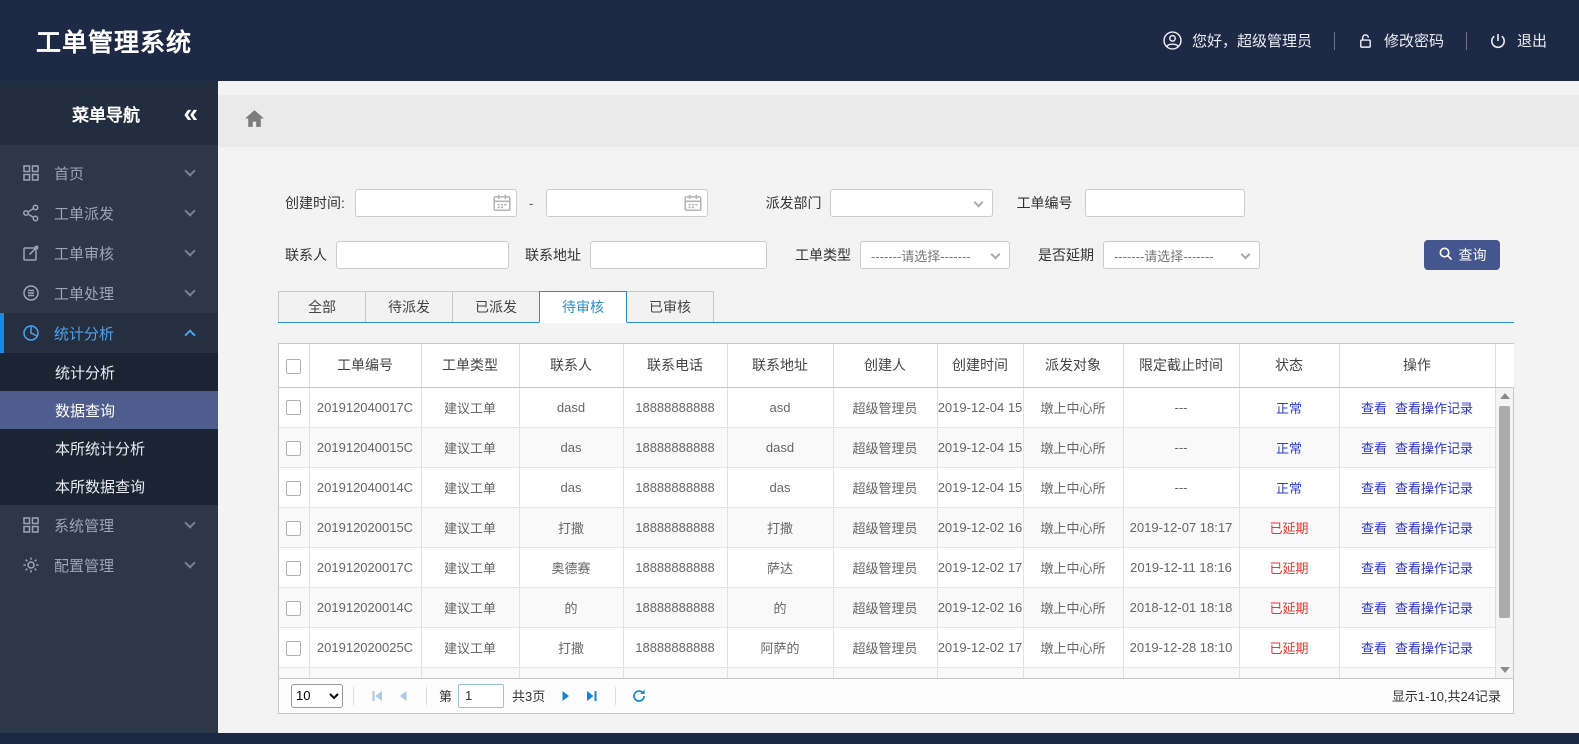 Image resolution: width=1579 pixels, height=744 pixels. What do you see at coordinates (1504, 366) in the screenshot?
I see `scrollbar-header-cell` at bounding box center [1504, 366].